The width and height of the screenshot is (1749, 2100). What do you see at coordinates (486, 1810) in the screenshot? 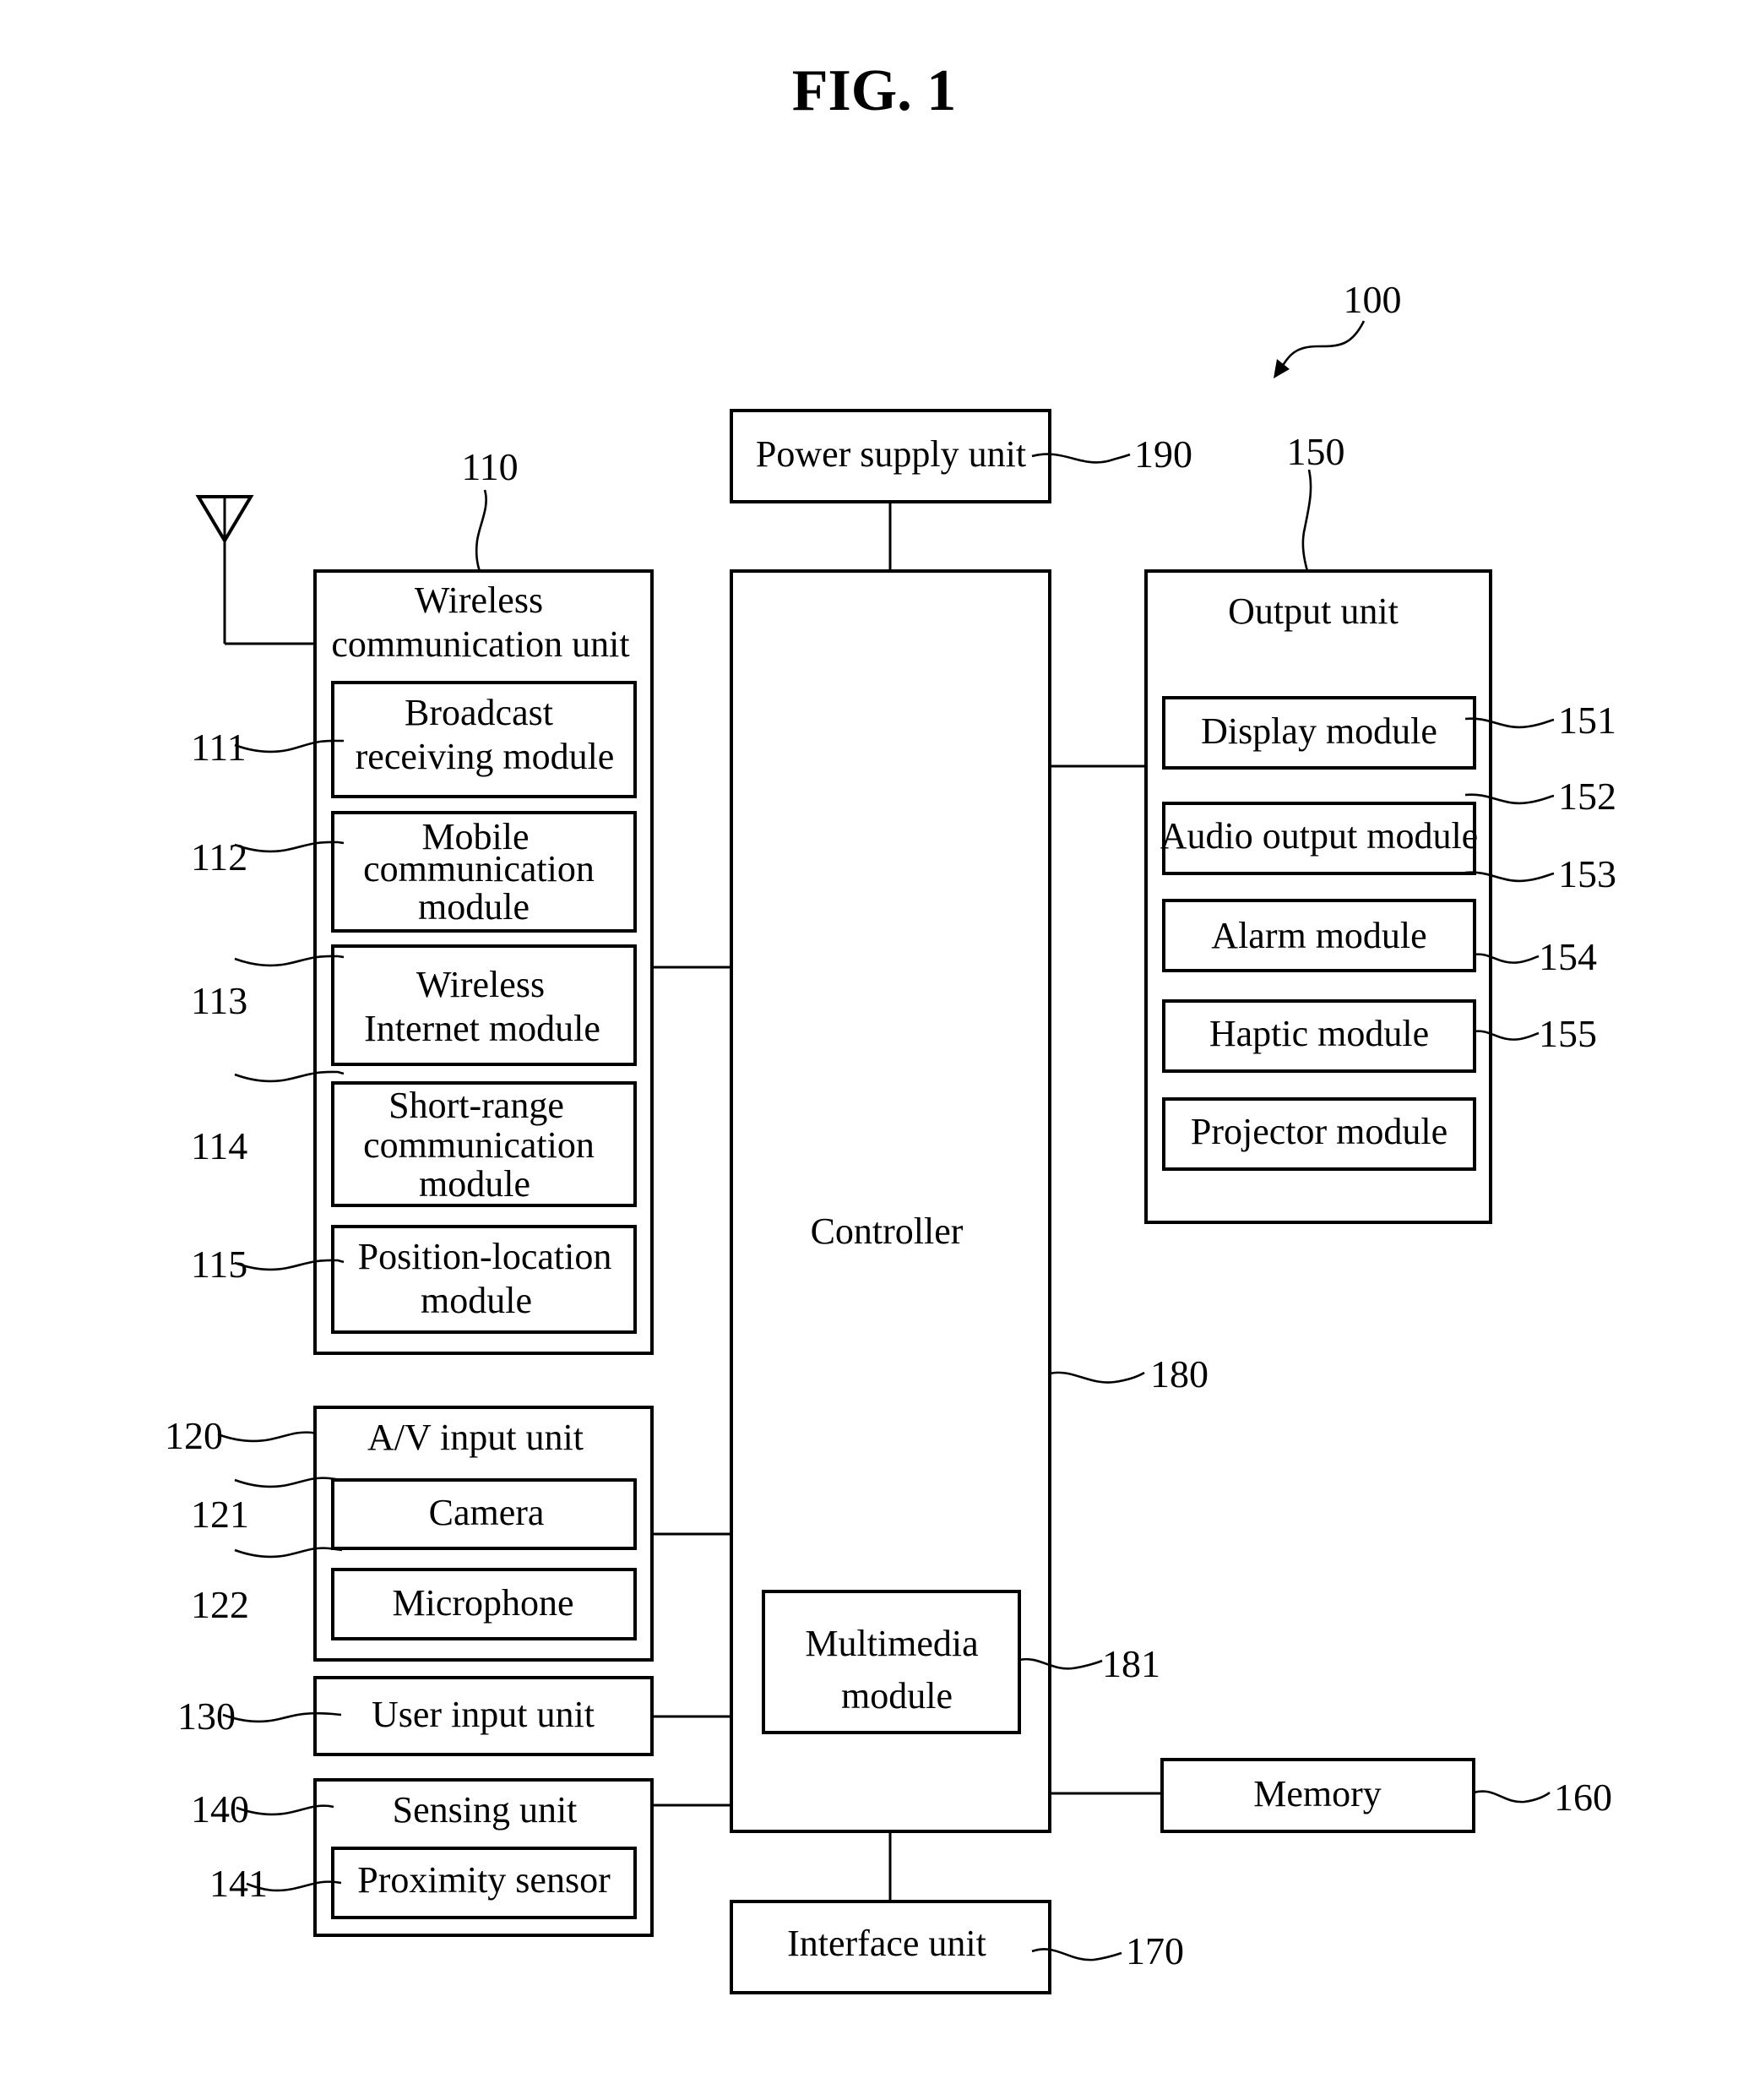
I see `sensing-label: Sensing unit` at bounding box center [486, 1810].